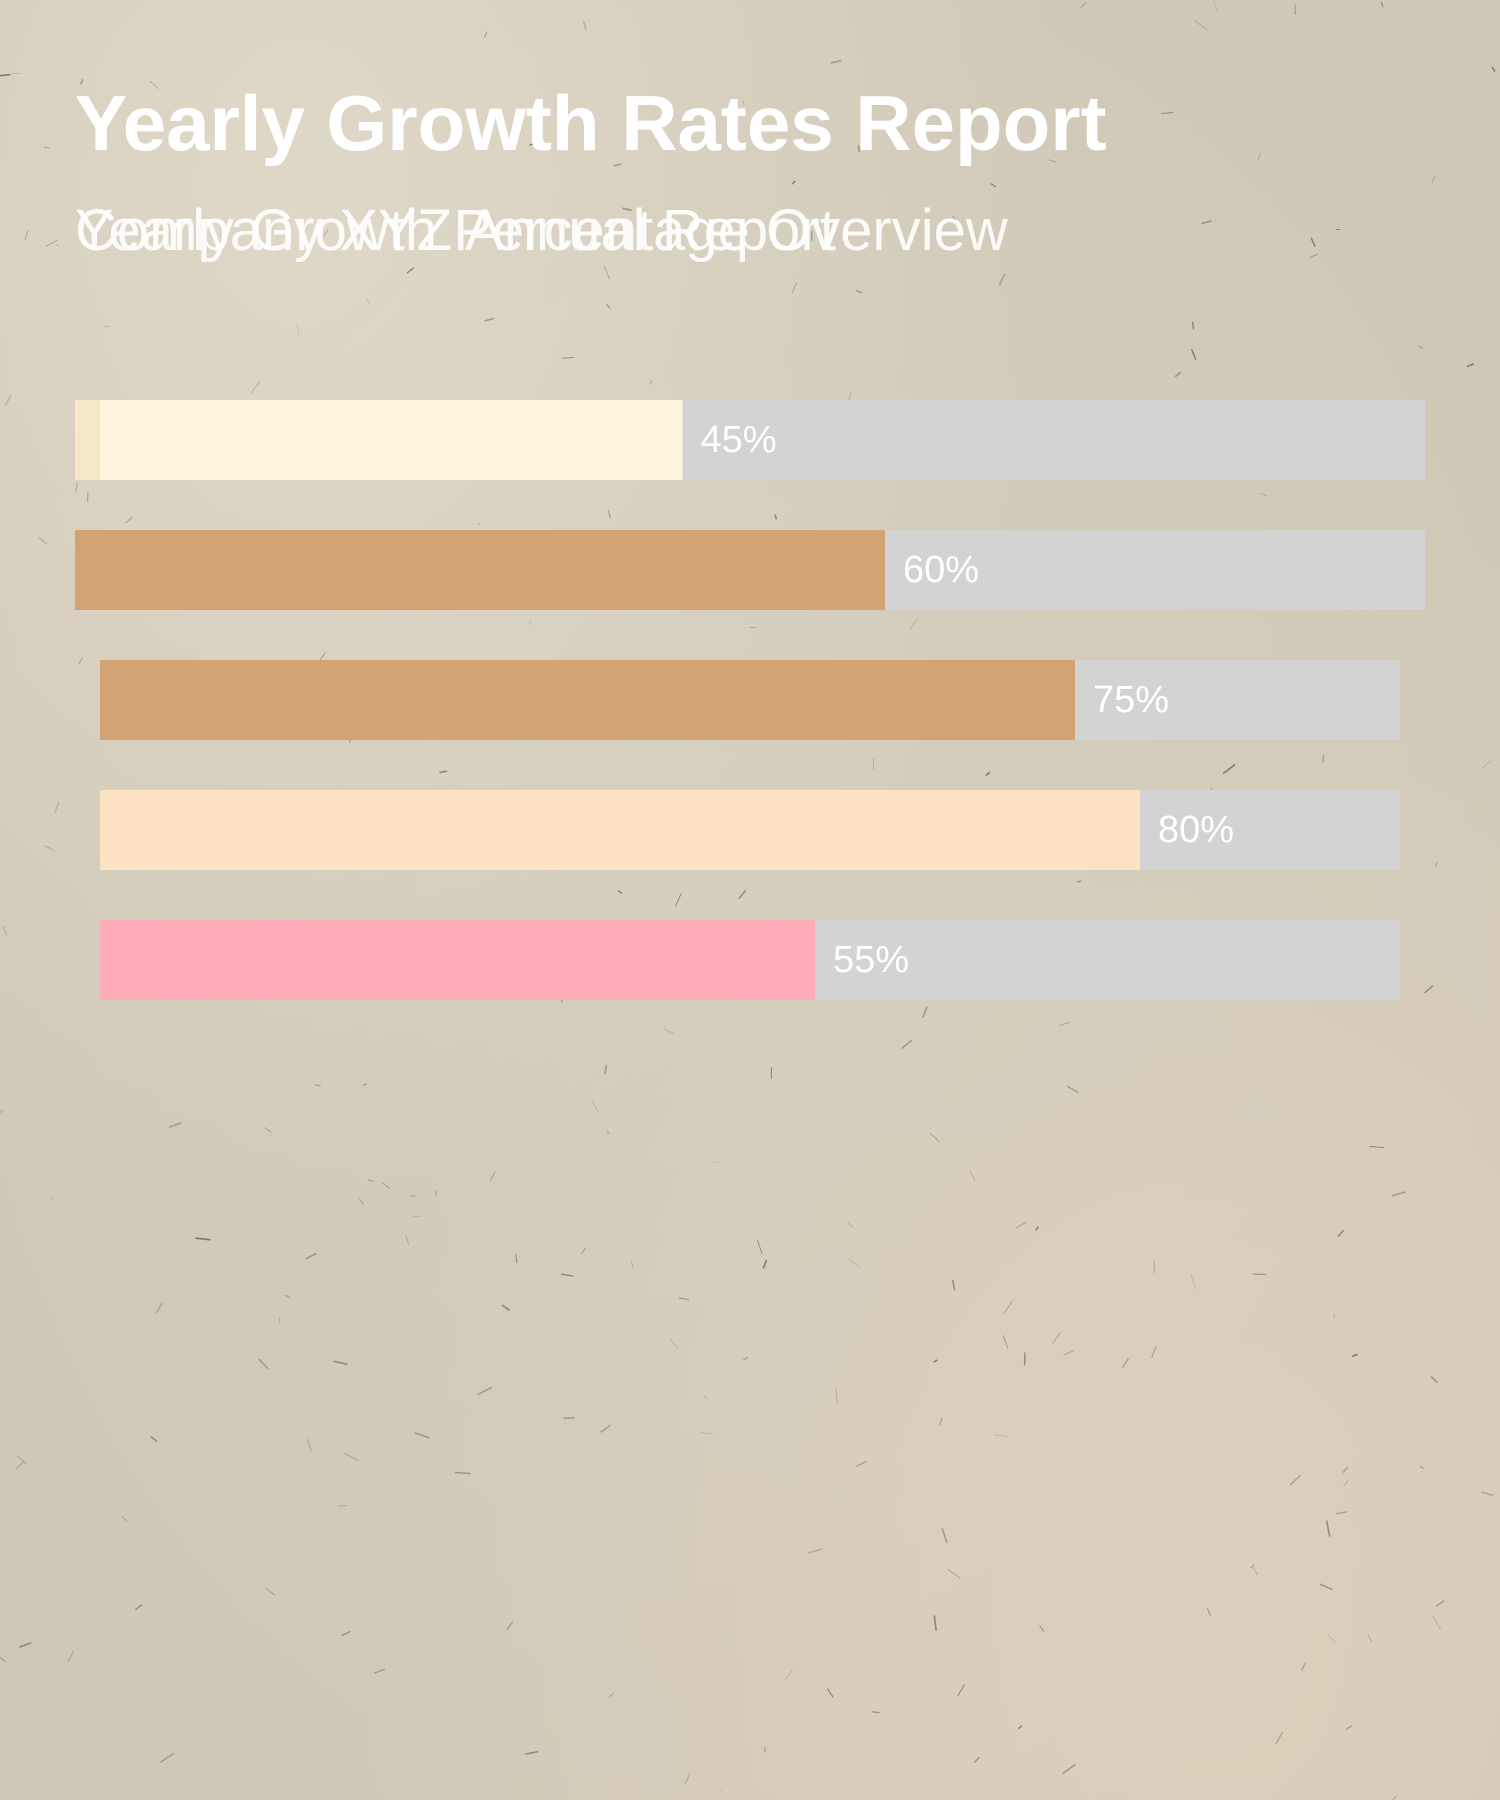 This screenshot has width=1500, height=1800. I want to click on bar-value-label: 75%, so click(1131, 700).